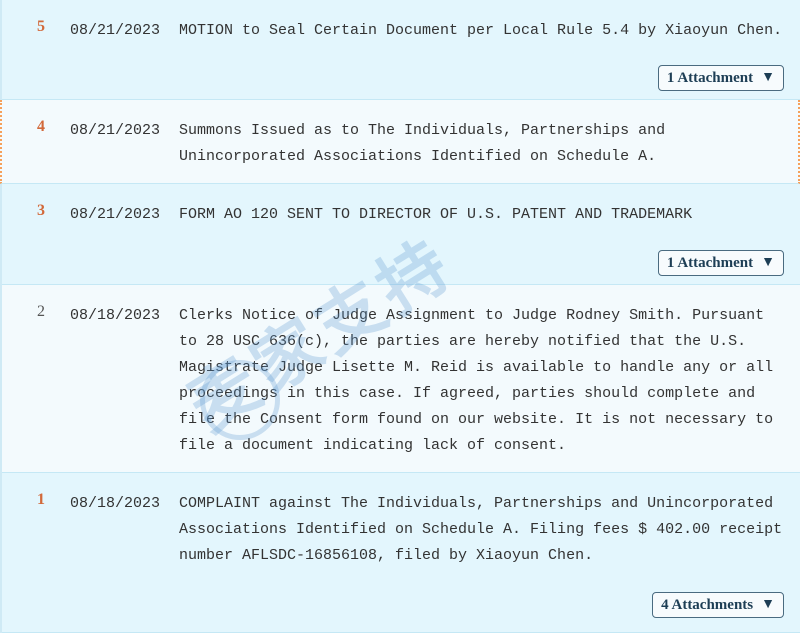 This screenshot has height=633, width=800. Describe the element at coordinates (41, 311) in the screenshot. I see `entry-number: 2` at that location.